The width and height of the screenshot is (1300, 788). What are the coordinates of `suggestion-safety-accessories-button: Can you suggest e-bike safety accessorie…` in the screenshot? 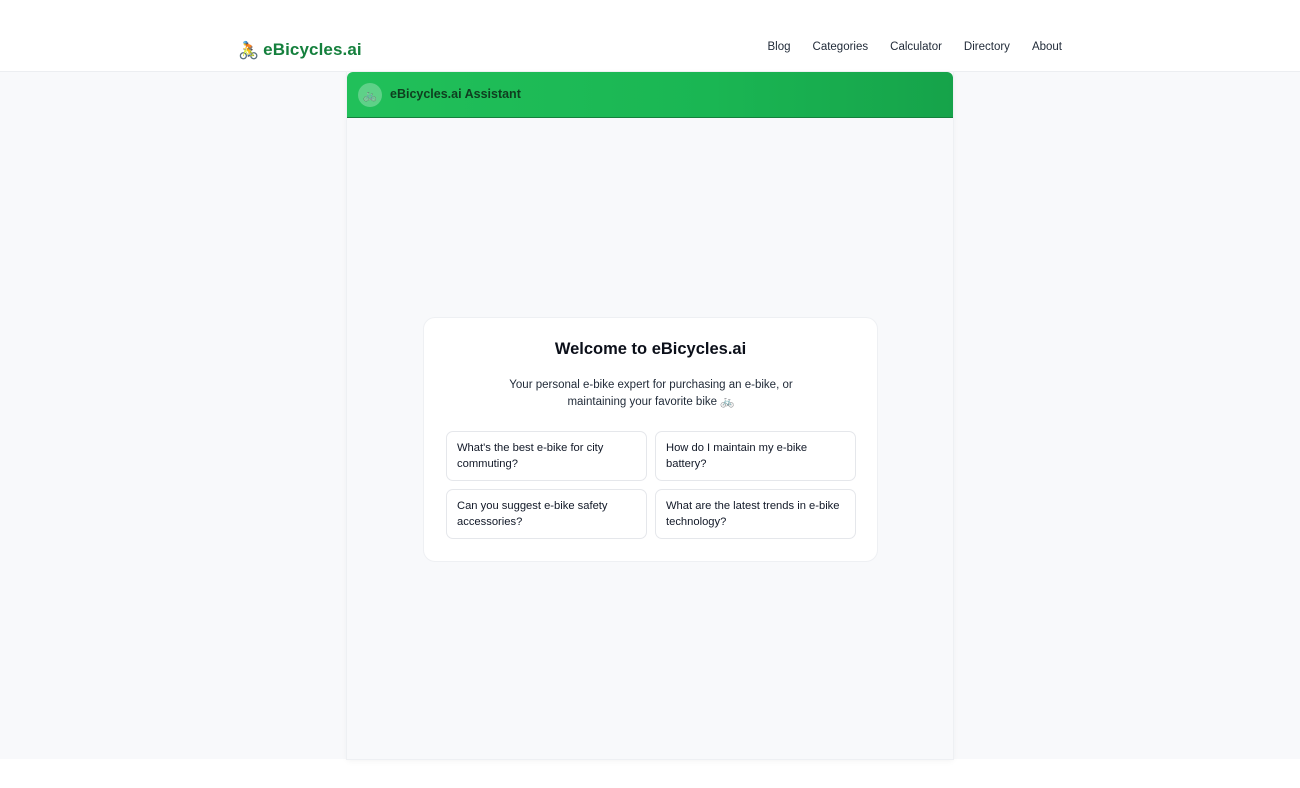 It's located at (546, 514).